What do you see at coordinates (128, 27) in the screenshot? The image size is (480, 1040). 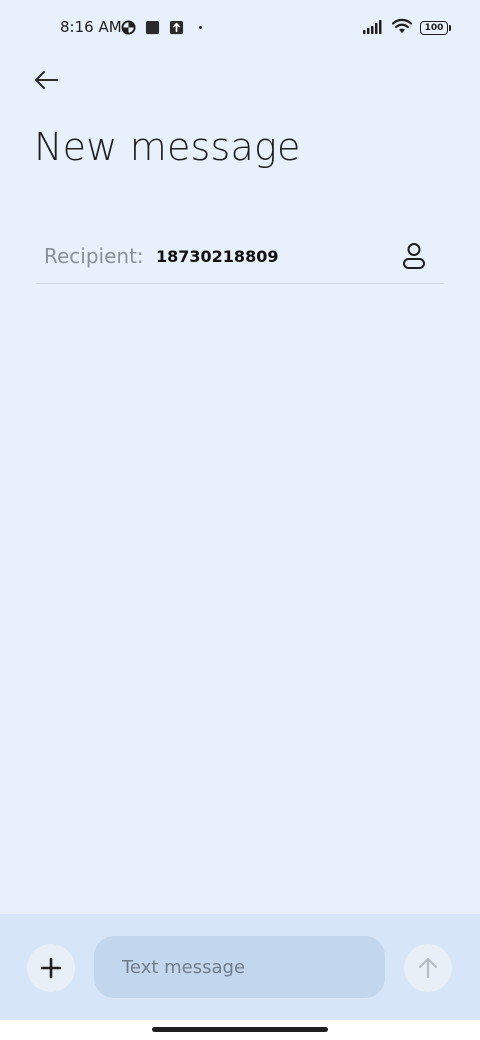 I see `data-saver-icon` at bounding box center [128, 27].